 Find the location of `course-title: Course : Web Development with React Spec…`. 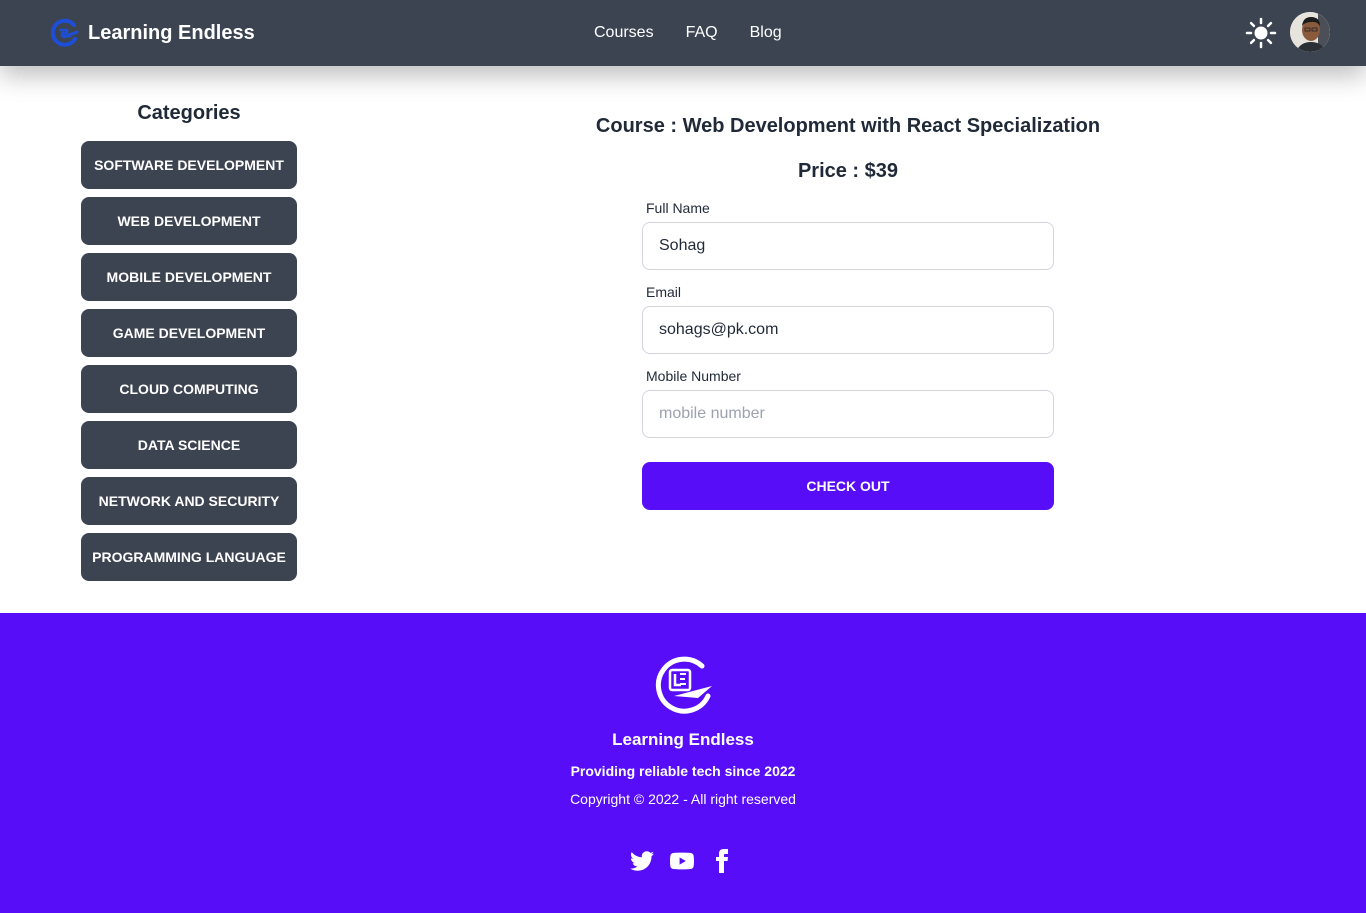

course-title: Course : Web Development with React Spec… is located at coordinates (848, 126).